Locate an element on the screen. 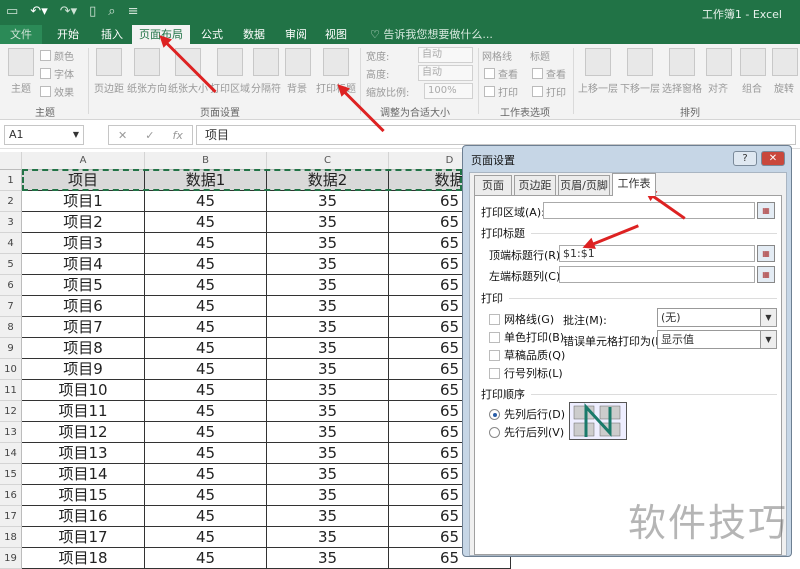  redo-icon: ↷▾ is located at coordinates (68, 11).